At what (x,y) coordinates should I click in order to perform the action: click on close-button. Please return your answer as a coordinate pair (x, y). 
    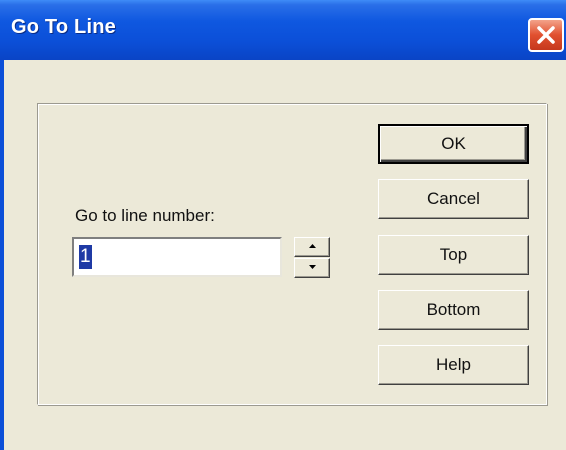
    Looking at the image, I should click on (546, 35).